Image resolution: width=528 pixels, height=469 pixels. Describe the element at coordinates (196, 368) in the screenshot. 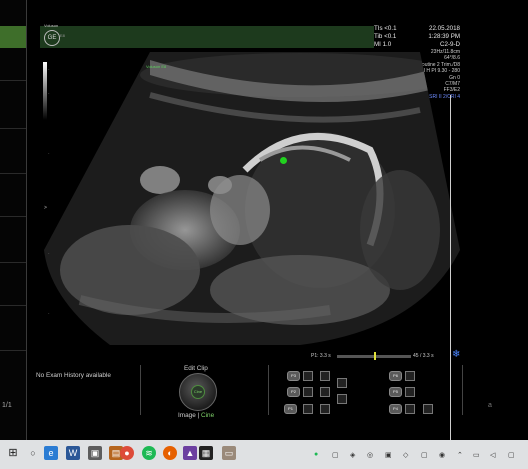

I see `edit-clip-label: Edit Clip` at that location.